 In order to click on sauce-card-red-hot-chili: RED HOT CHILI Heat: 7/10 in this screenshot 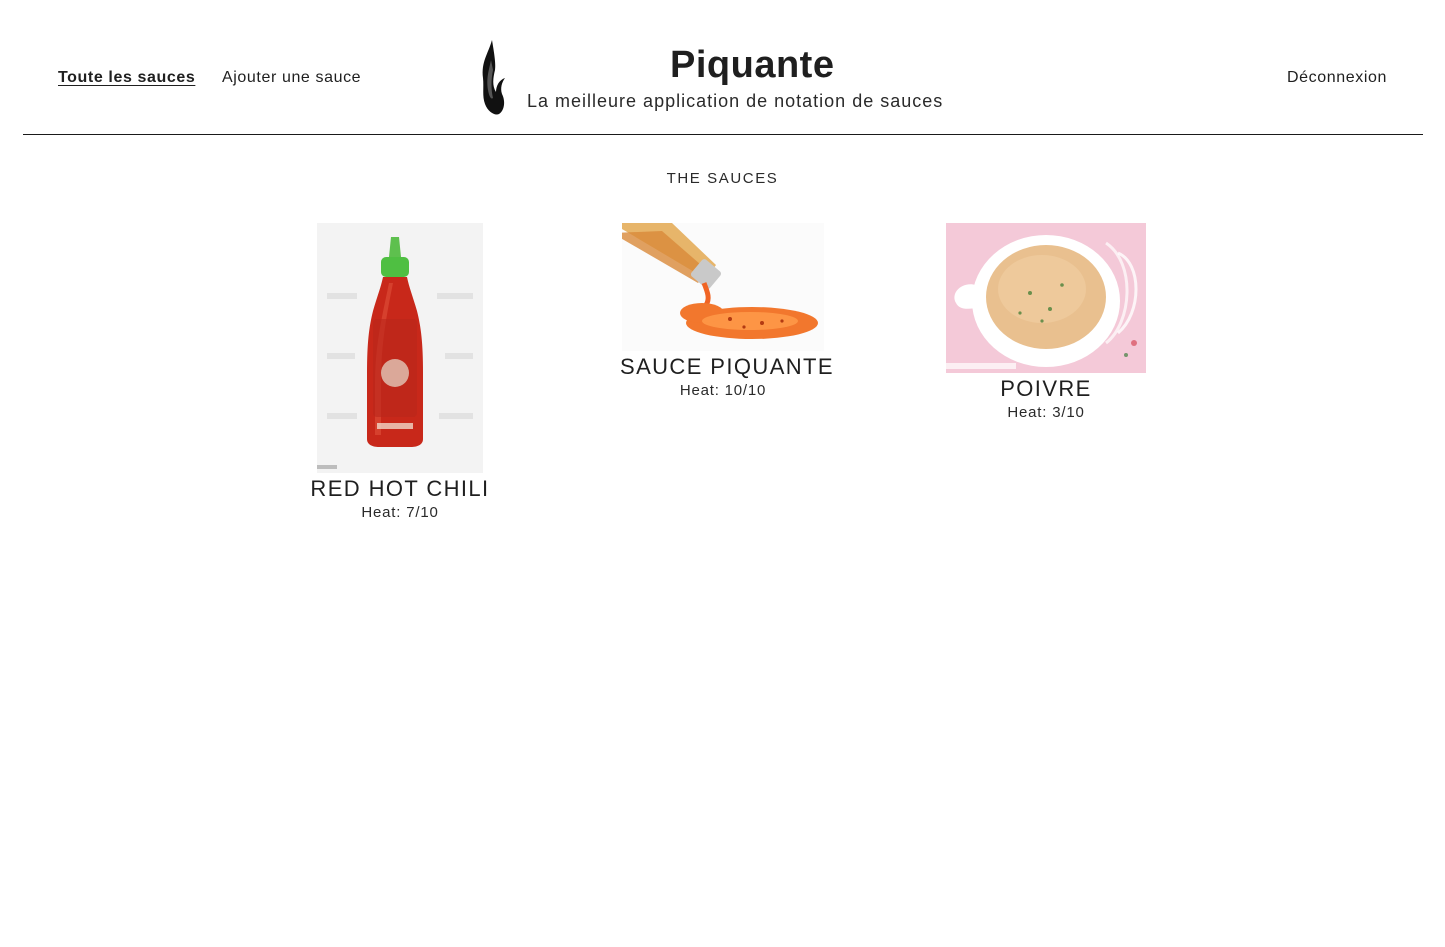, I will do `click(400, 373)`.